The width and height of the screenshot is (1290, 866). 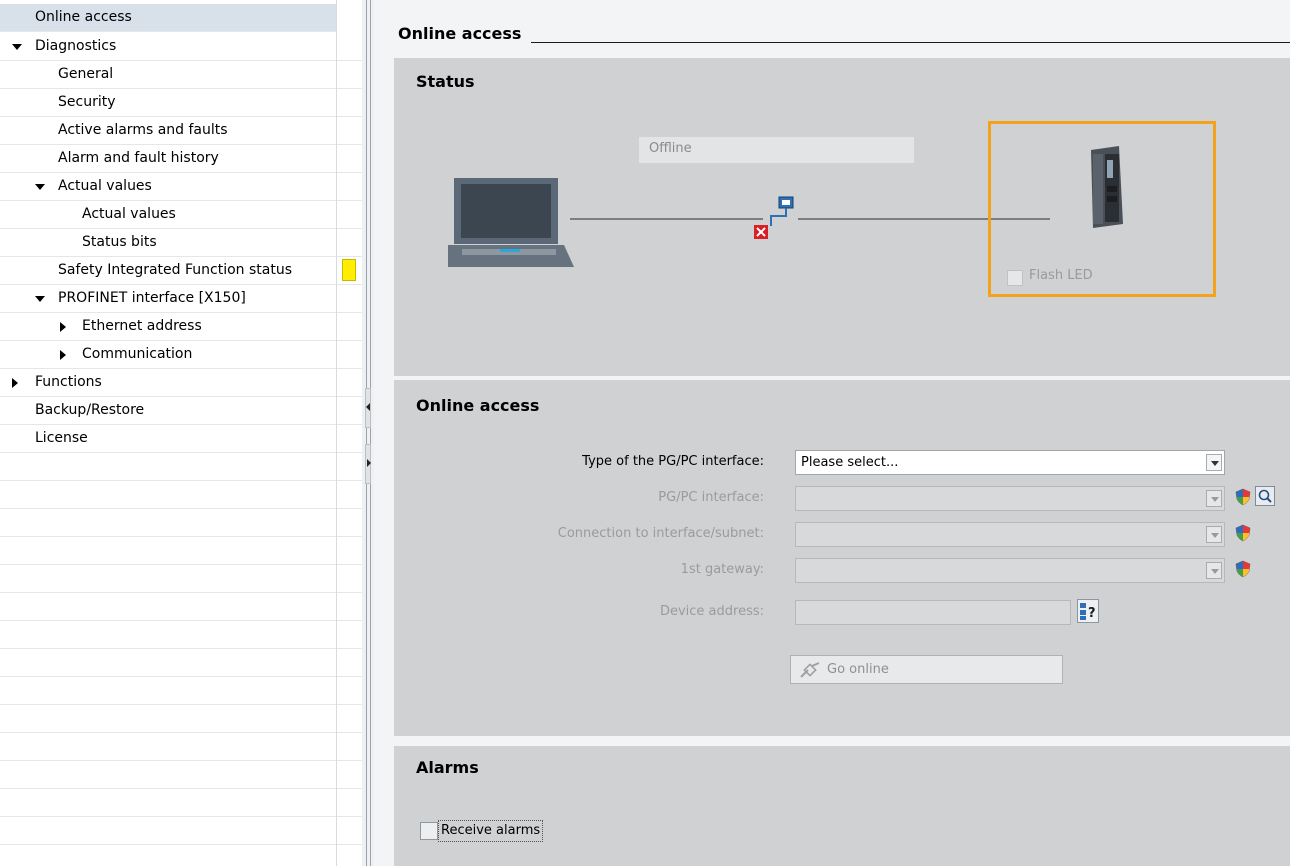 I want to click on pgpc-type-label: Type of the PG/PC interface:, so click(x=673, y=461).